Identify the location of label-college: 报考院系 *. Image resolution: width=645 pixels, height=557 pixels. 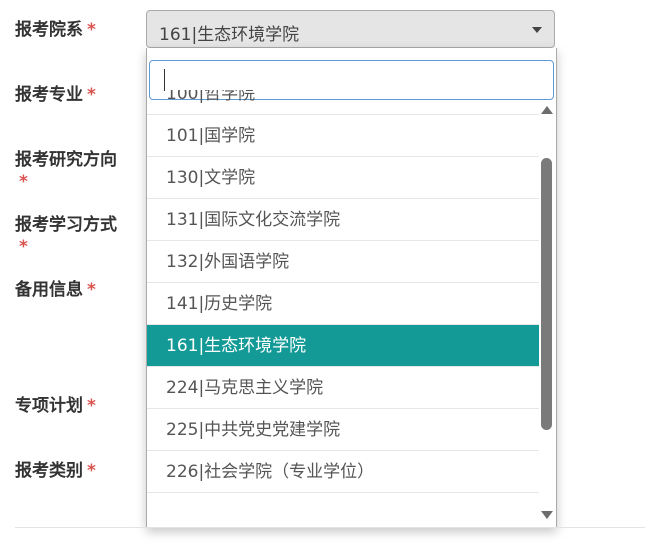
(77, 30).